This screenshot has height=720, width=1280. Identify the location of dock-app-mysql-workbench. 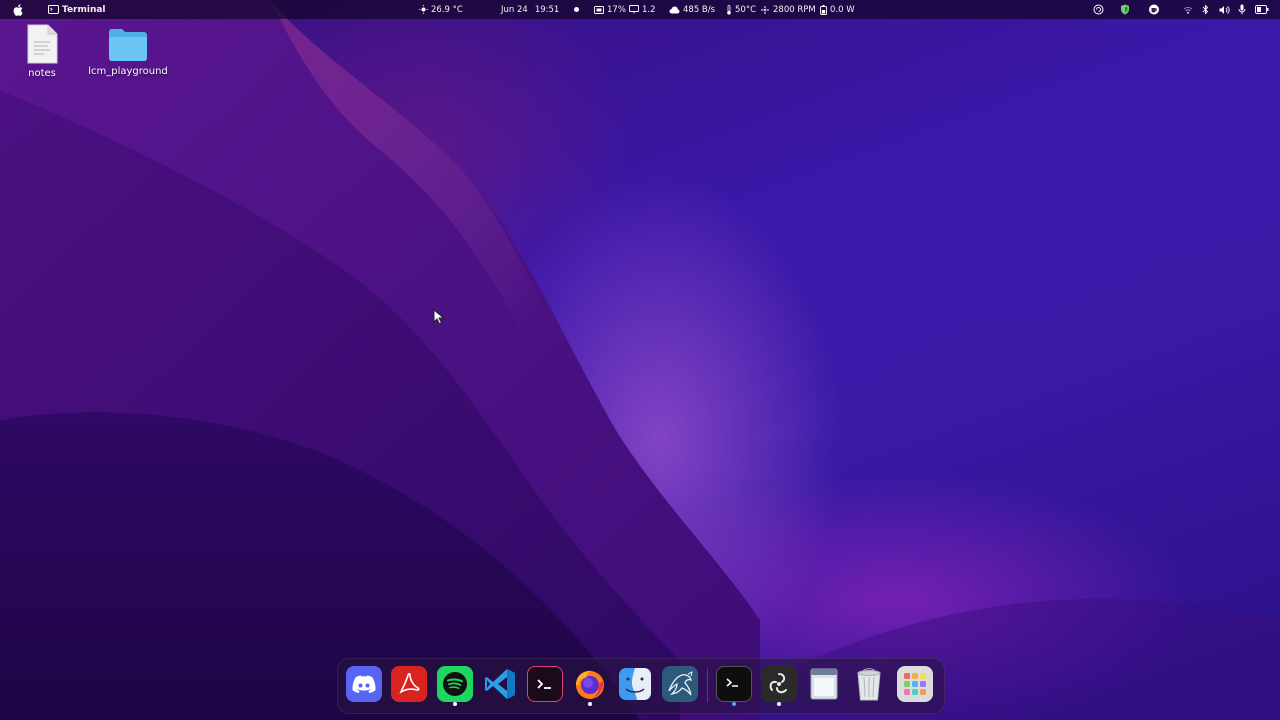
(680, 684).